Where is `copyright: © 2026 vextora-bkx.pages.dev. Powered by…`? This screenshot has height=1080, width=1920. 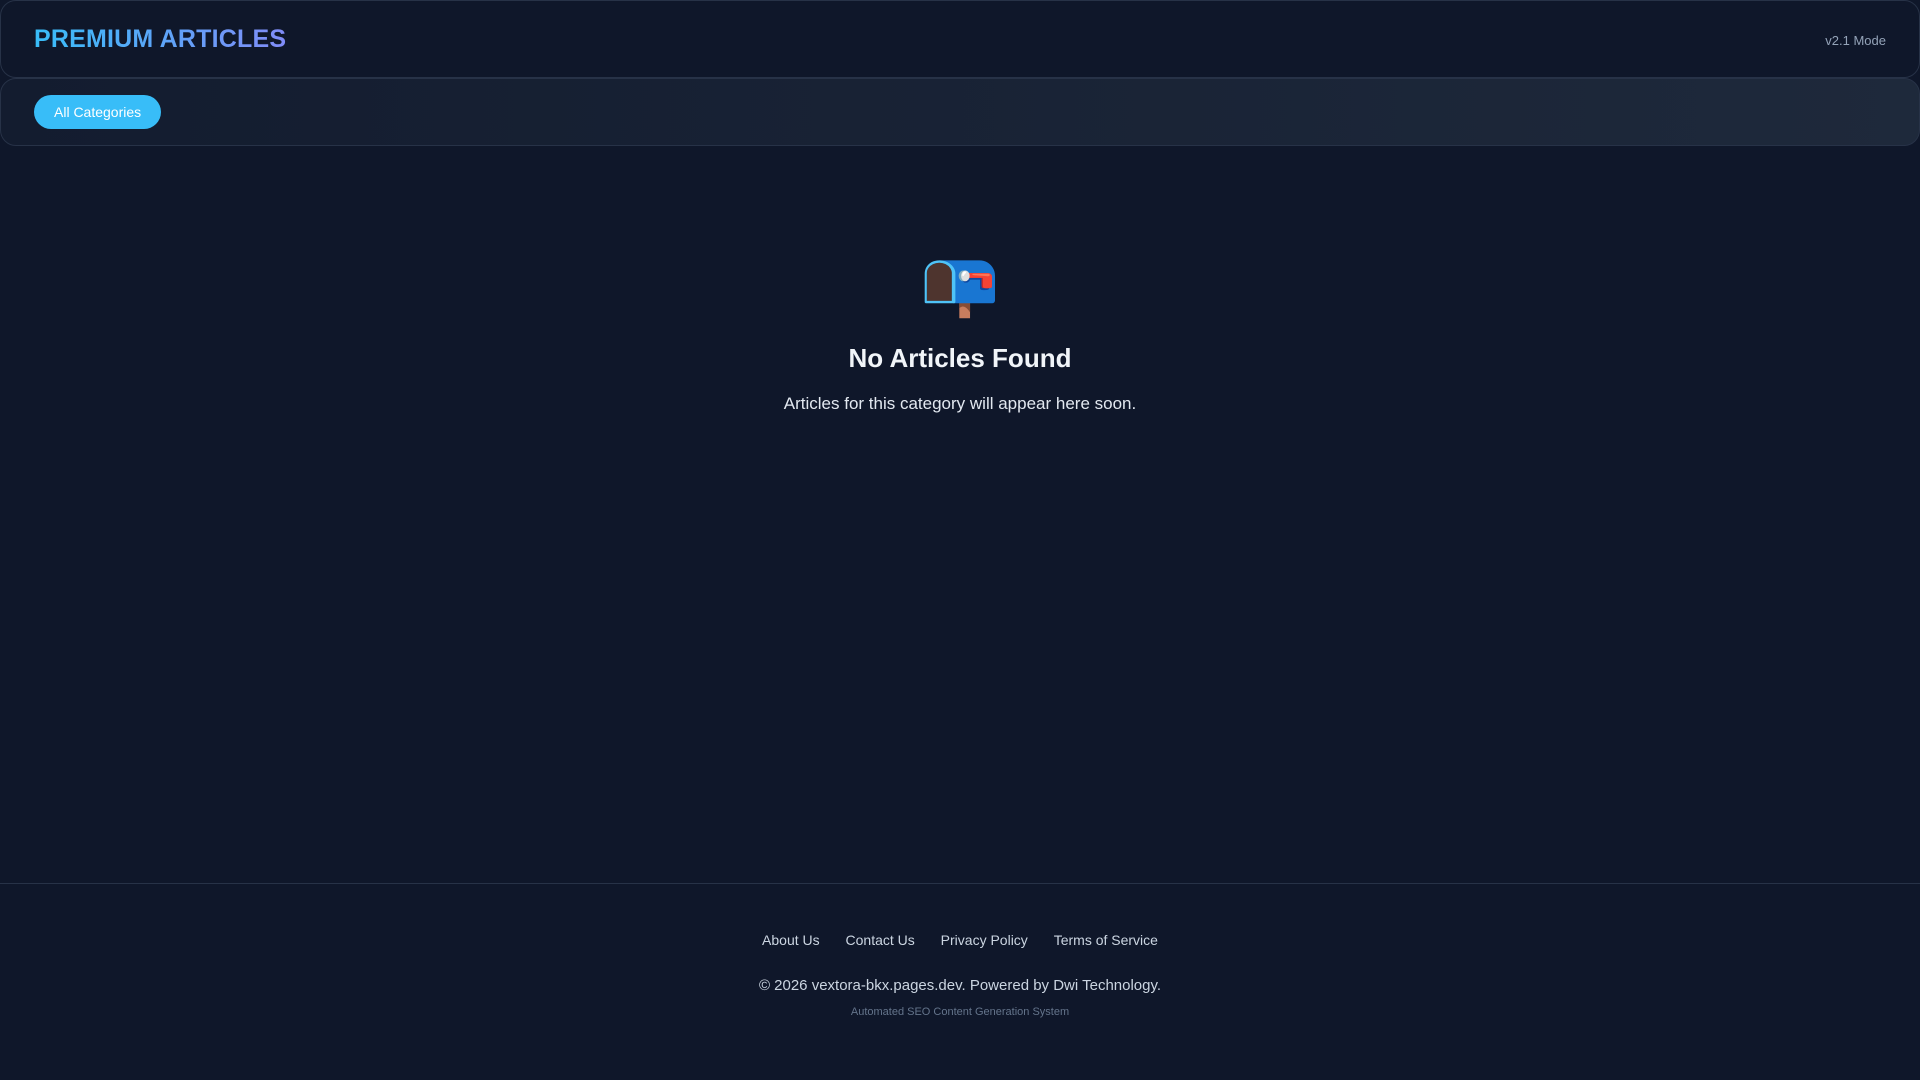 copyright: © 2026 vextora-bkx.pages.dev. Powered by… is located at coordinates (960, 985).